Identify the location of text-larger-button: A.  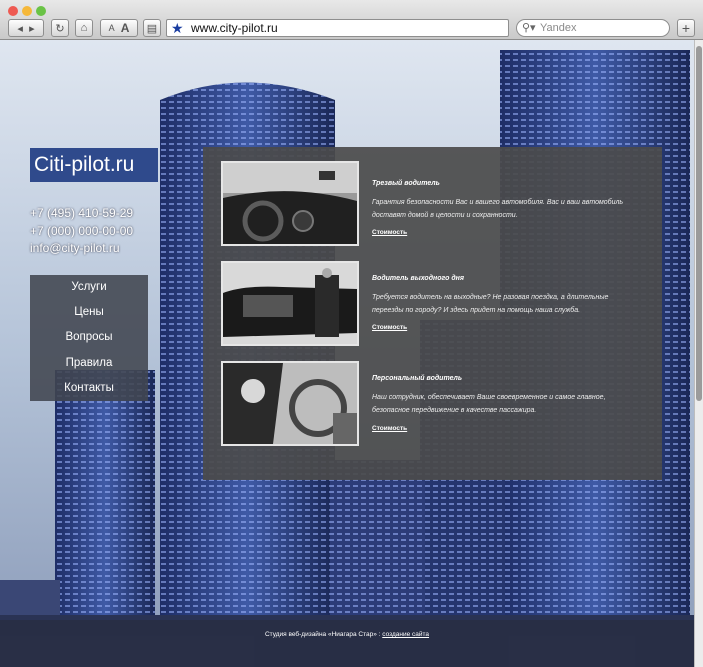
(125, 28).